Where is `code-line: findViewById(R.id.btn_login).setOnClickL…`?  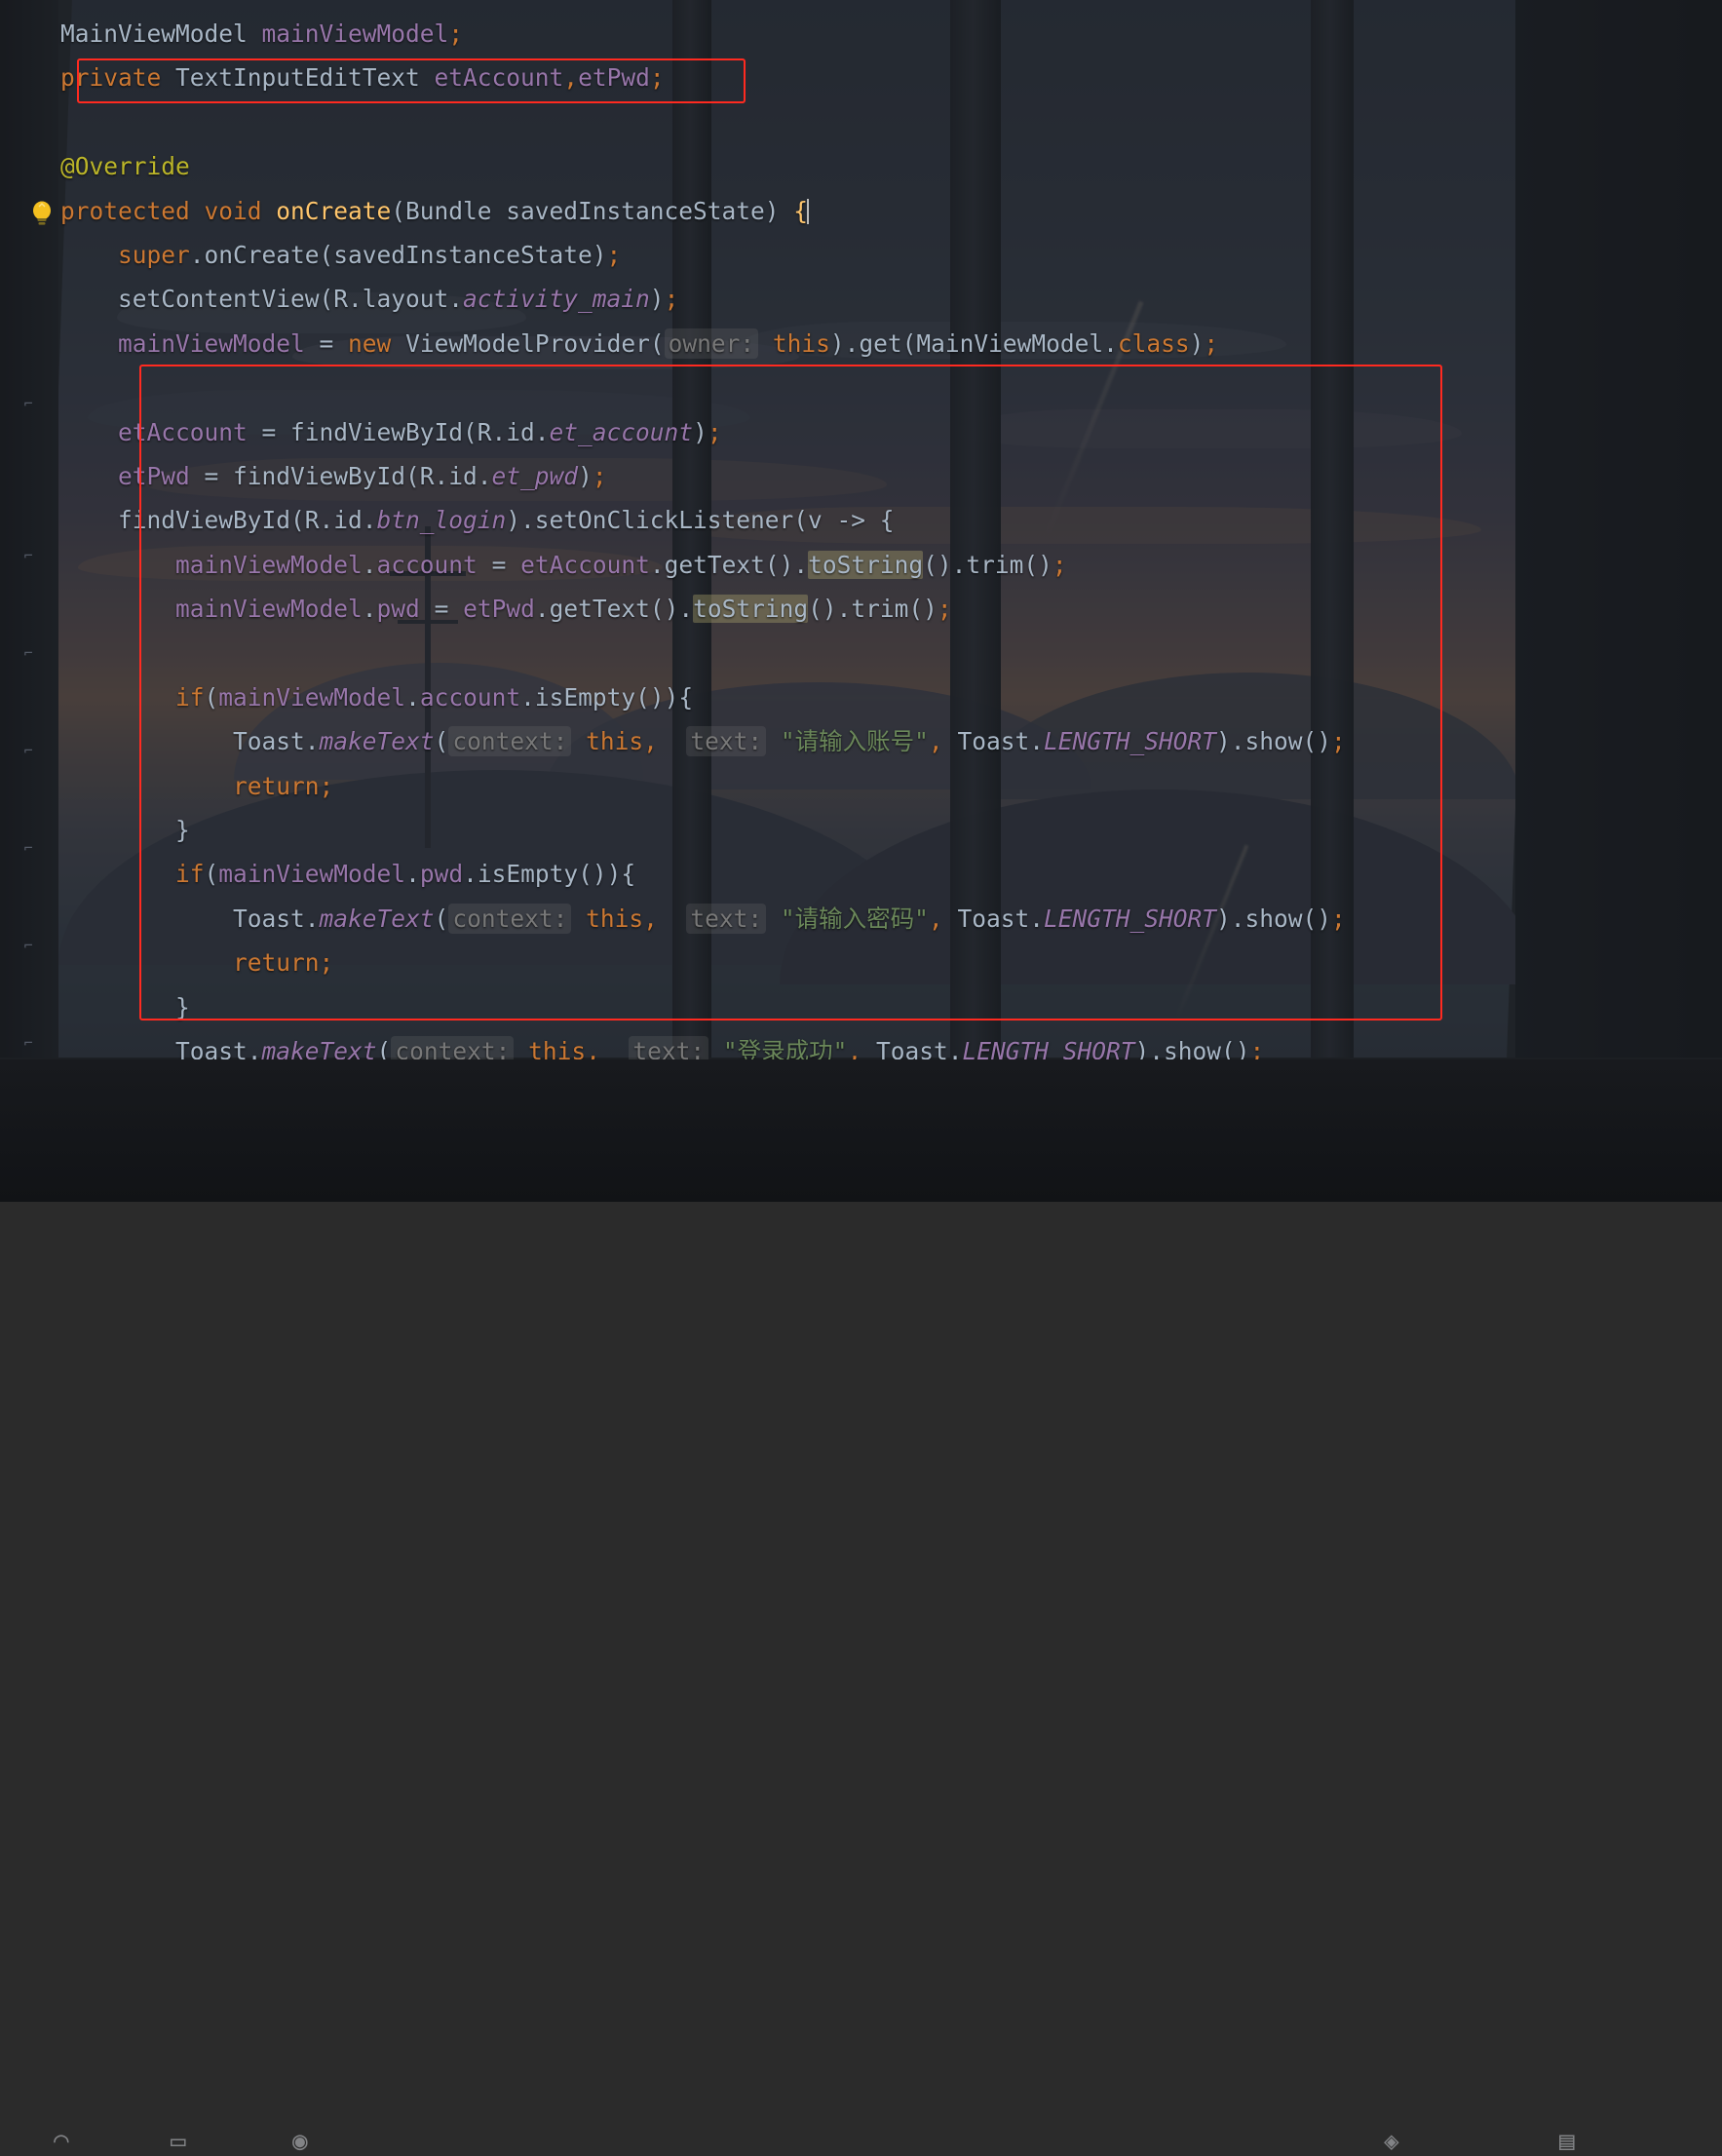
code-line: findViewById(R.id.btn_login).setOnClickL… is located at coordinates (703, 520).